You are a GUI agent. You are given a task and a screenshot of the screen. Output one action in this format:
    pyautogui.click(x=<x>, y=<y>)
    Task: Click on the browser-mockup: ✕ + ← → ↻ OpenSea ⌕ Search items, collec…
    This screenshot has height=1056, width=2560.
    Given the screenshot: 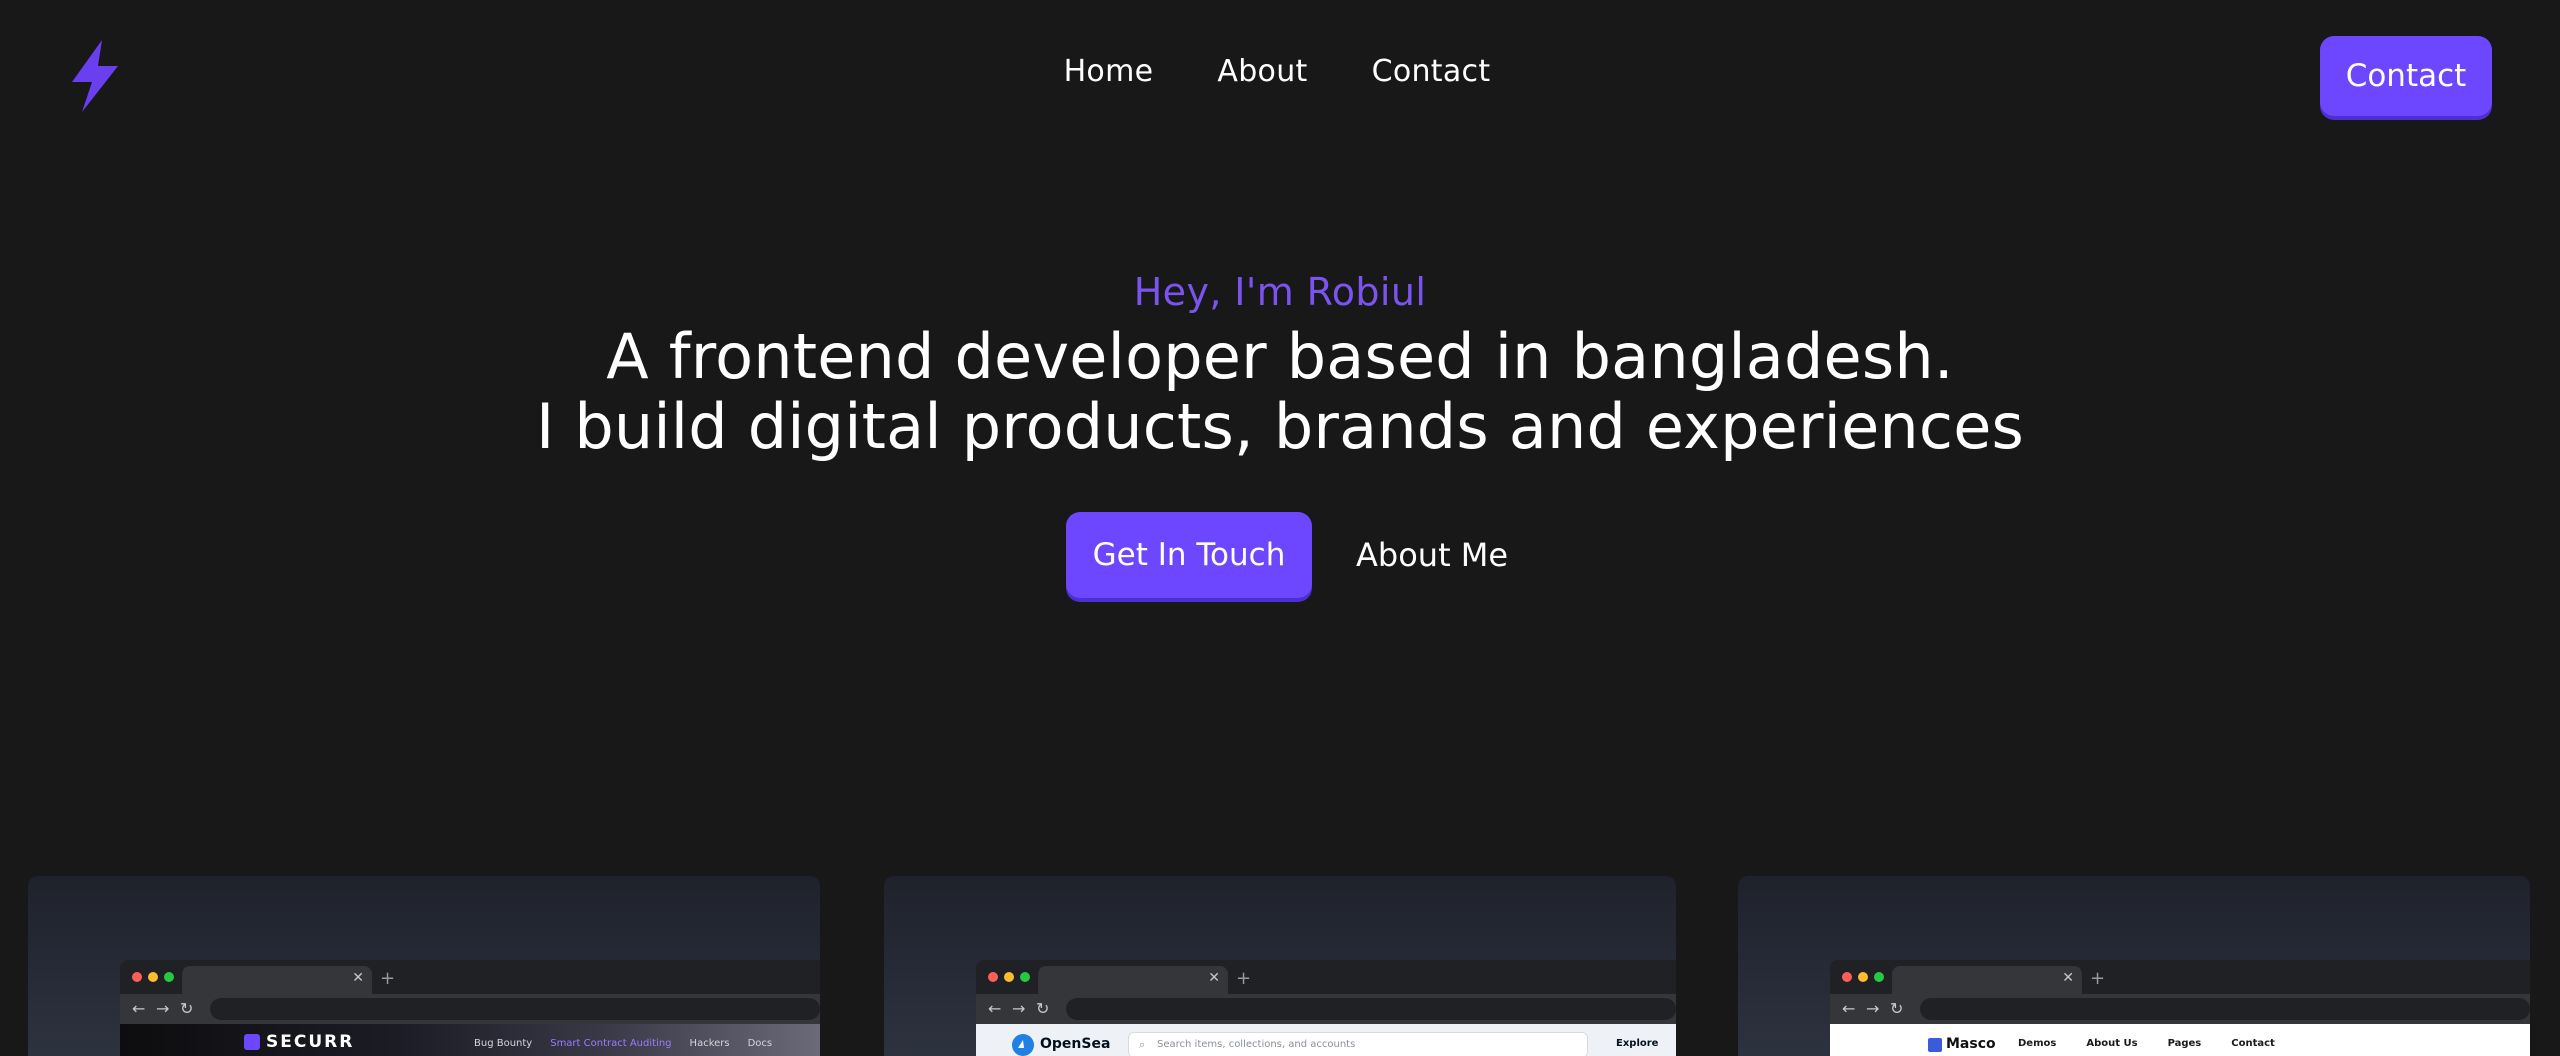 What is the action you would take?
    pyautogui.click(x=1326, y=1008)
    